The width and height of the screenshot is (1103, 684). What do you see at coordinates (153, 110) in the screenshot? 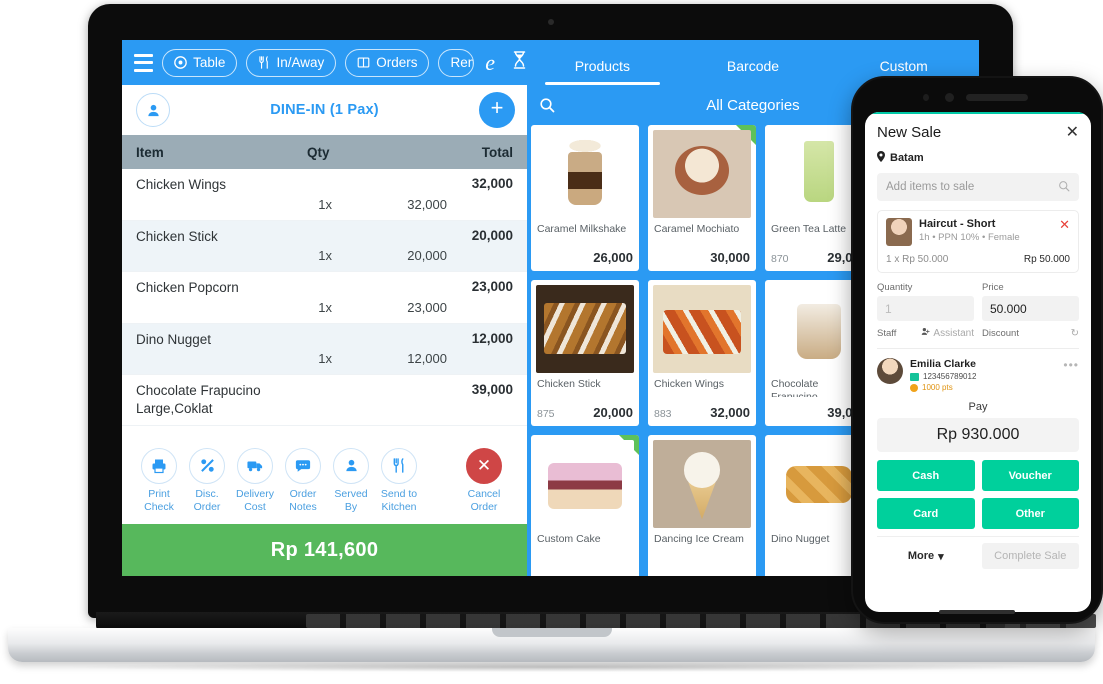
I see `user-icon` at bounding box center [153, 110].